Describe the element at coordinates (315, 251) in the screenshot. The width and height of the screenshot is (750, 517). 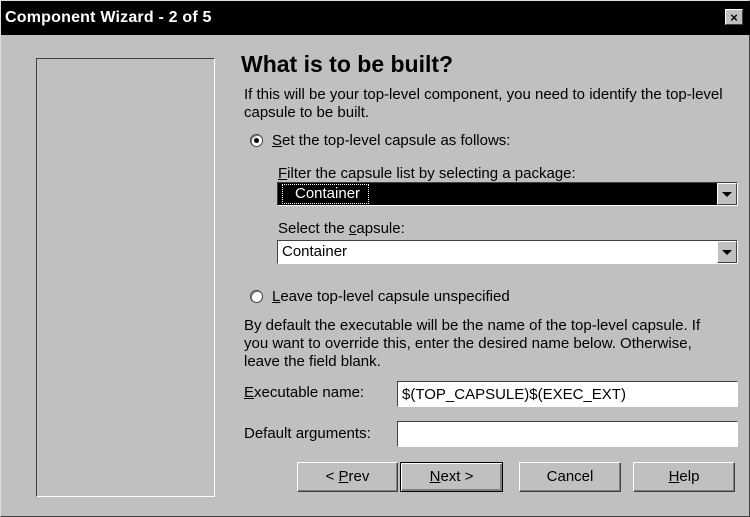
I see `capsule-value: Container` at that location.